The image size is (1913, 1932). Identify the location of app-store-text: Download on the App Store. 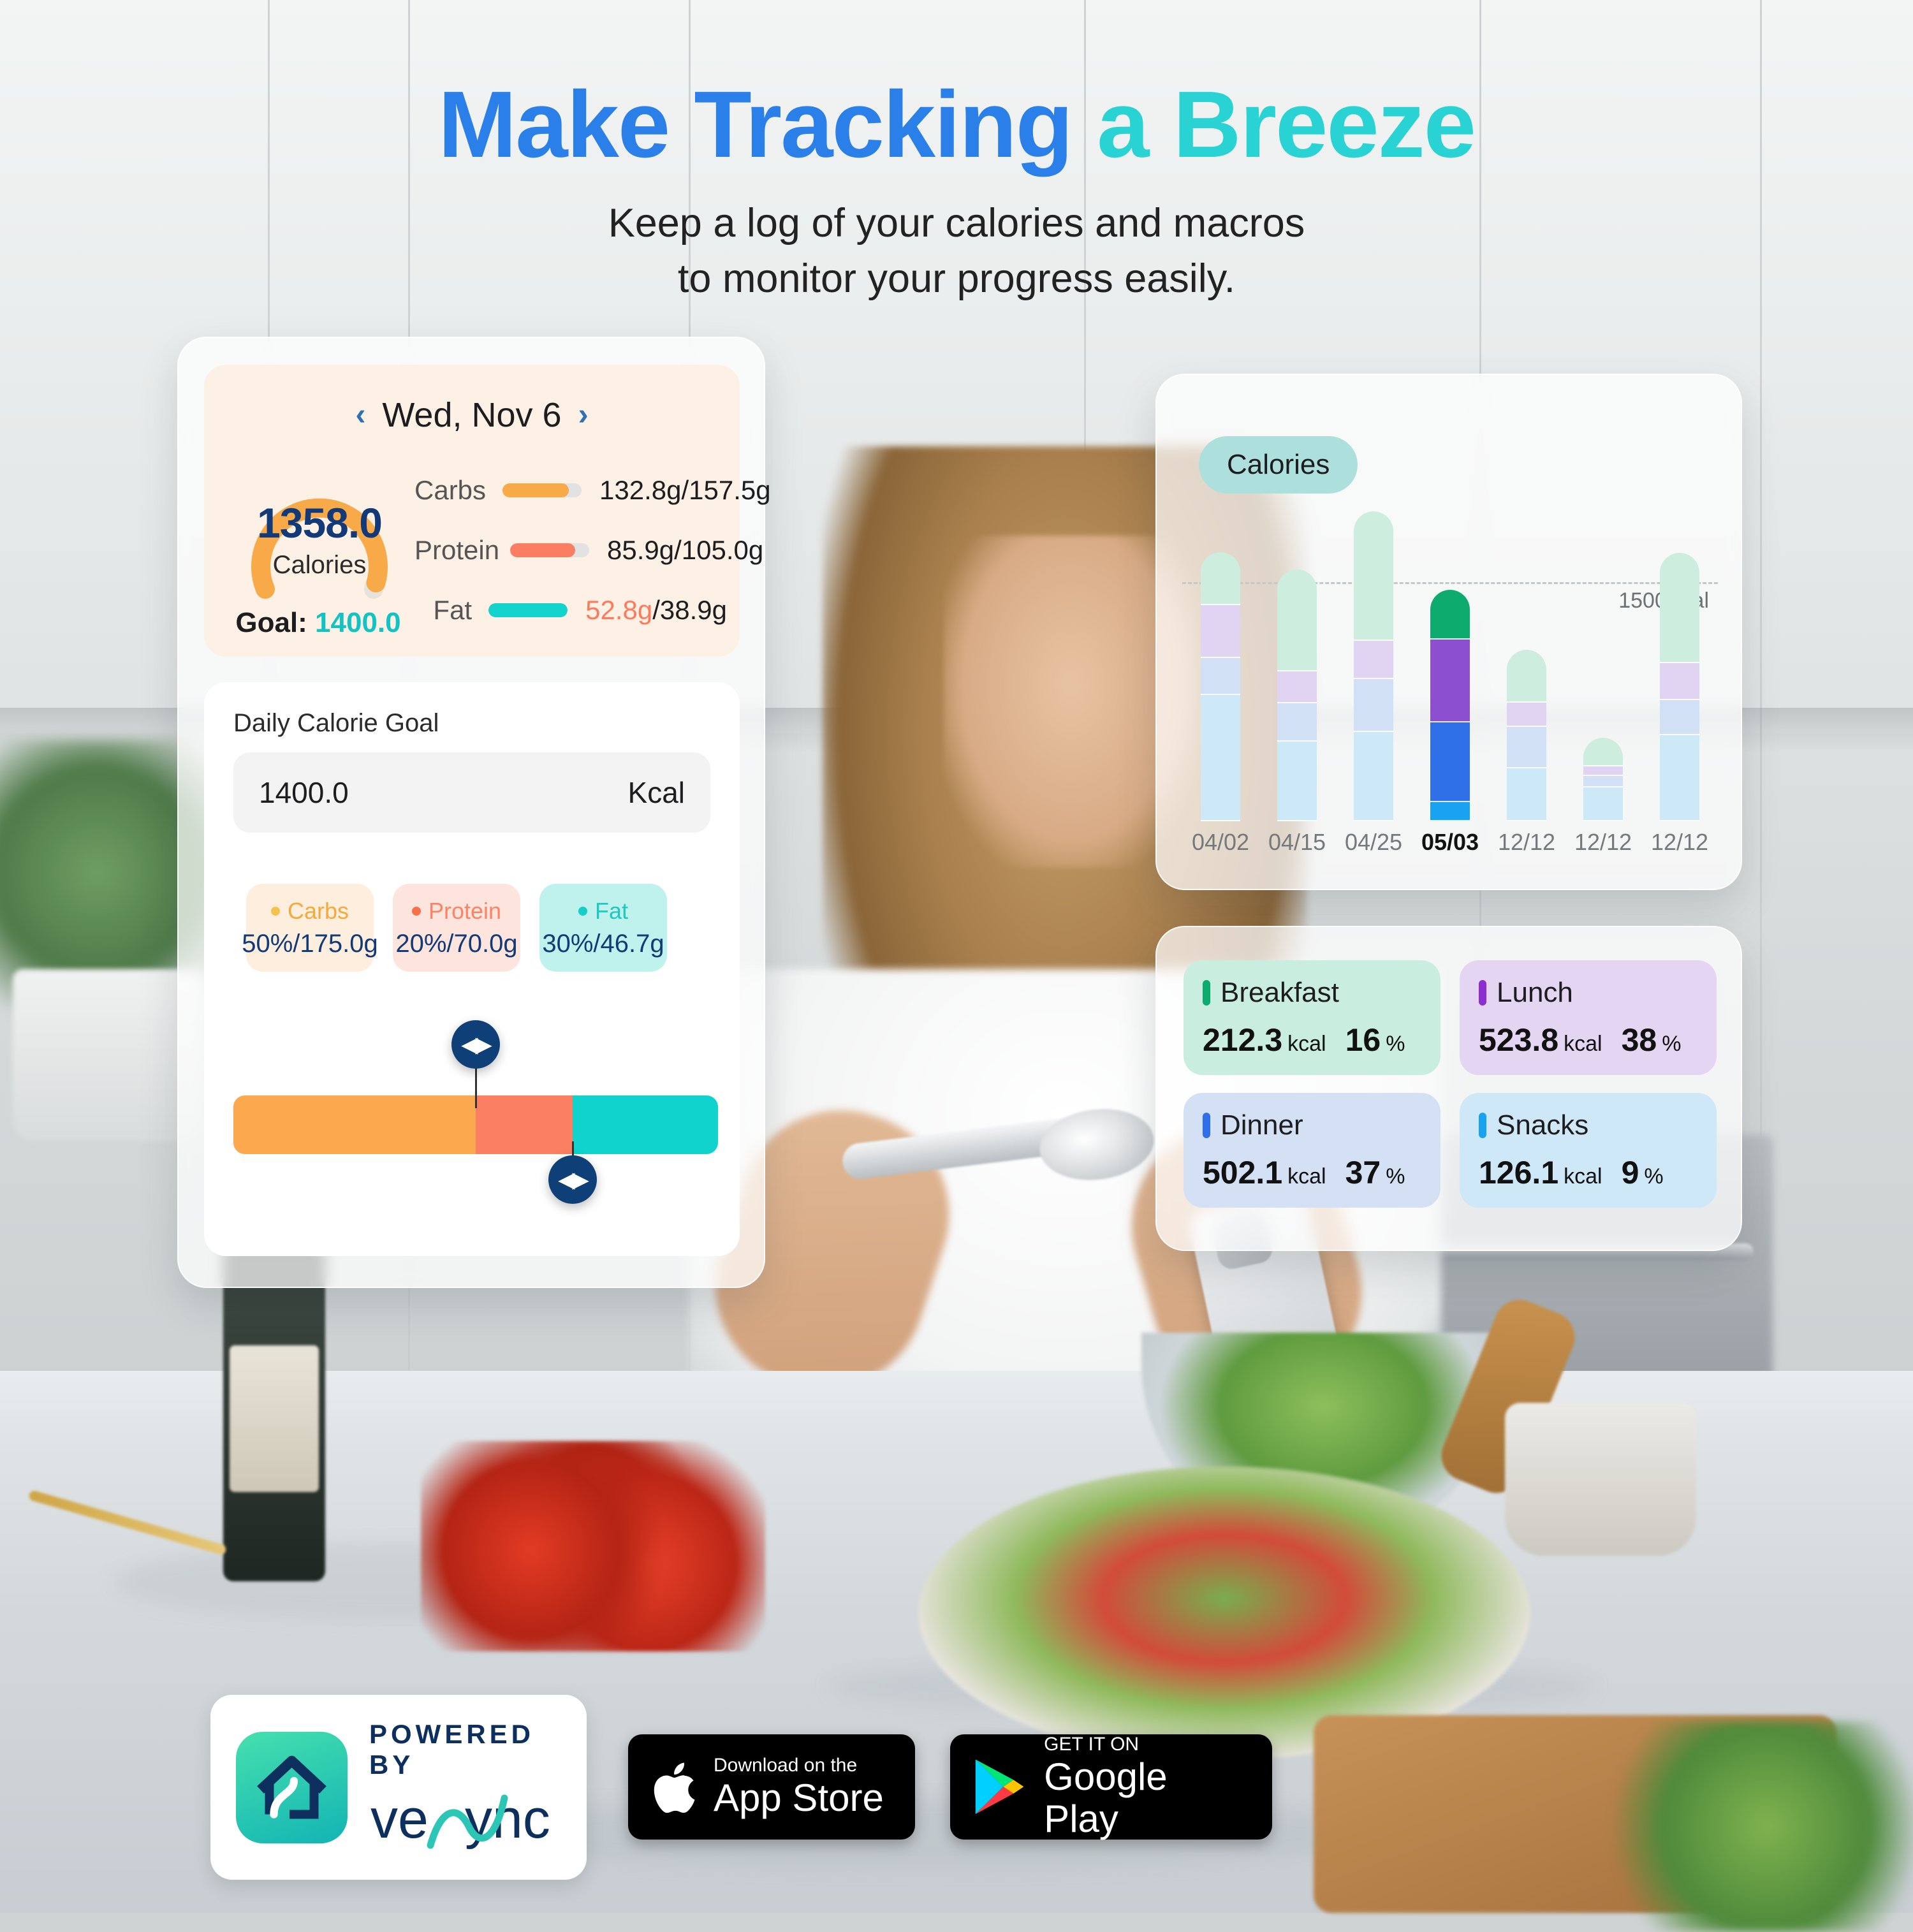
(799, 1787).